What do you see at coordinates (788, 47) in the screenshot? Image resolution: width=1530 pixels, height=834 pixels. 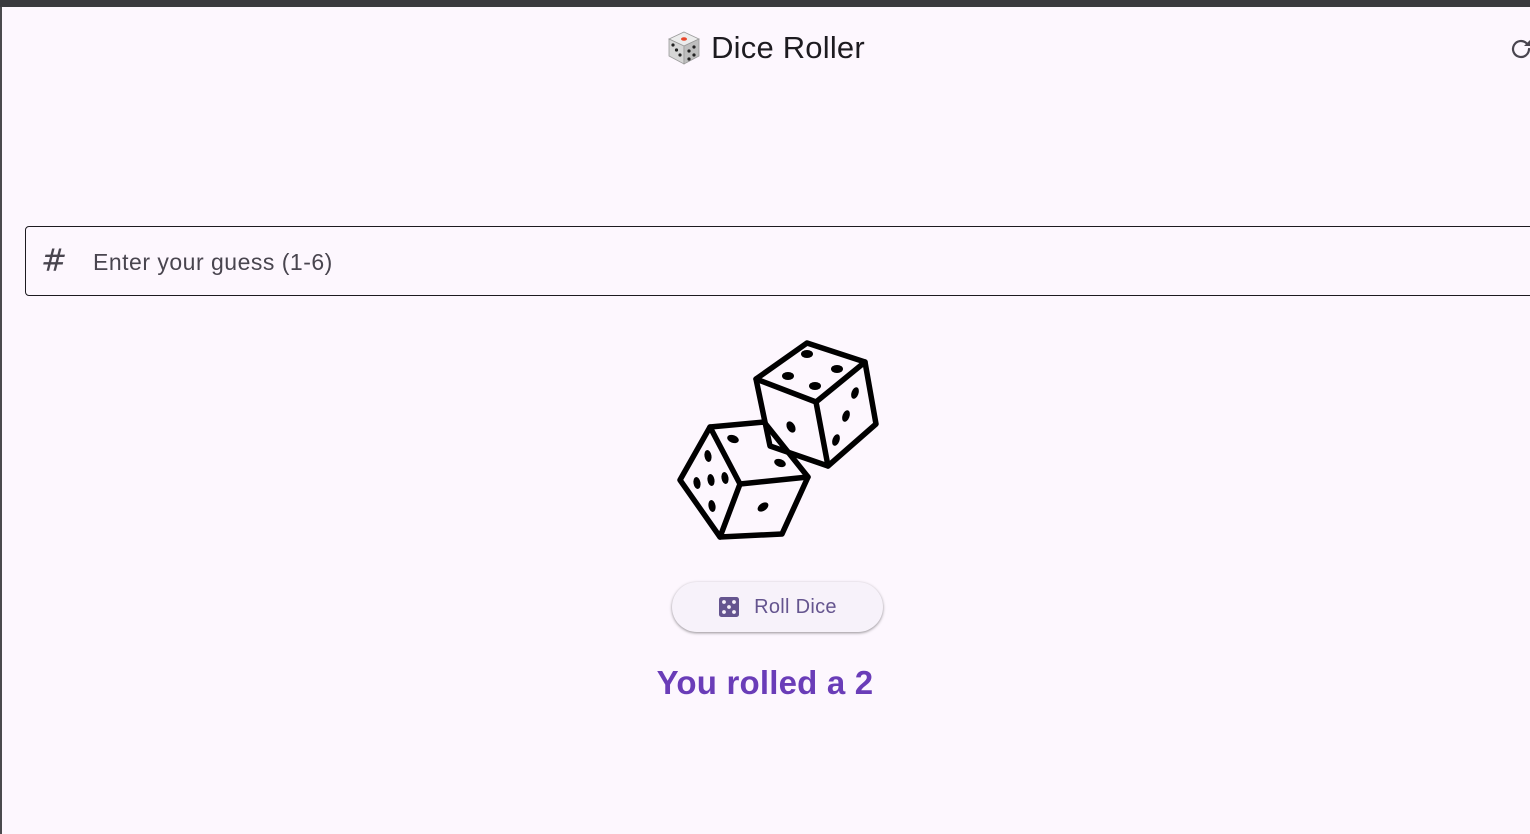 I see `app-title: Dice Roller` at bounding box center [788, 47].